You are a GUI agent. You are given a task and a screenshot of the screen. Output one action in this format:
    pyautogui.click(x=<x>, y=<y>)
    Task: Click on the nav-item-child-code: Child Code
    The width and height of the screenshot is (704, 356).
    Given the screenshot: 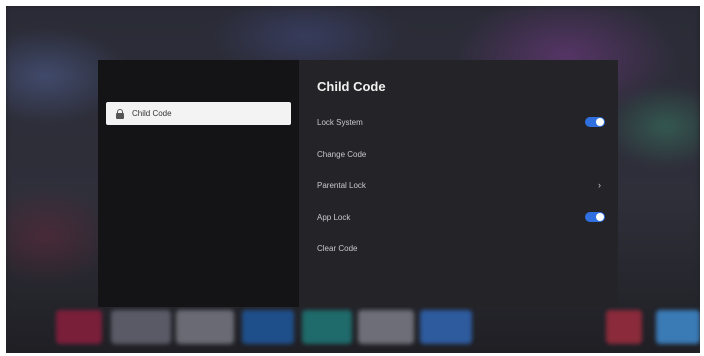 What is the action you would take?
    pyautogui.click(x=198, y=113)
    